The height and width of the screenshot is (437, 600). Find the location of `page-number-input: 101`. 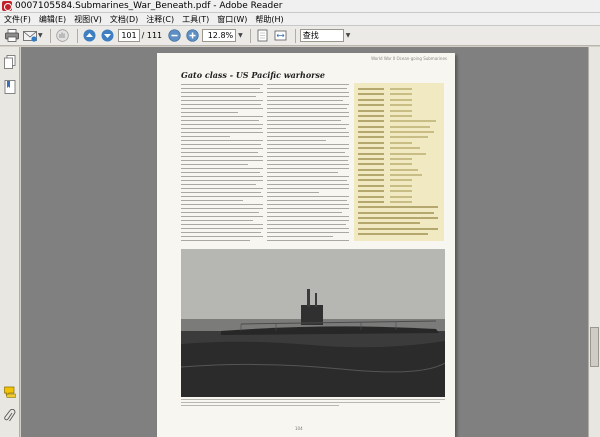

page-number-input: 101 is located at coordinates (128, 35).